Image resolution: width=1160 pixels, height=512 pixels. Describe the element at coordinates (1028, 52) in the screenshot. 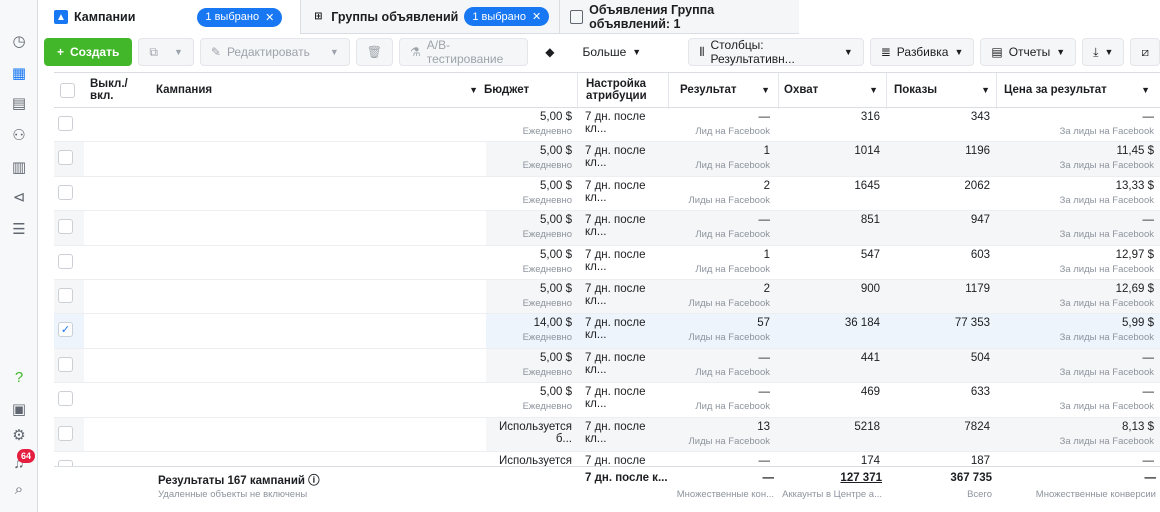

I see `reports-button: ▤ Отчеты ▼` at that location.